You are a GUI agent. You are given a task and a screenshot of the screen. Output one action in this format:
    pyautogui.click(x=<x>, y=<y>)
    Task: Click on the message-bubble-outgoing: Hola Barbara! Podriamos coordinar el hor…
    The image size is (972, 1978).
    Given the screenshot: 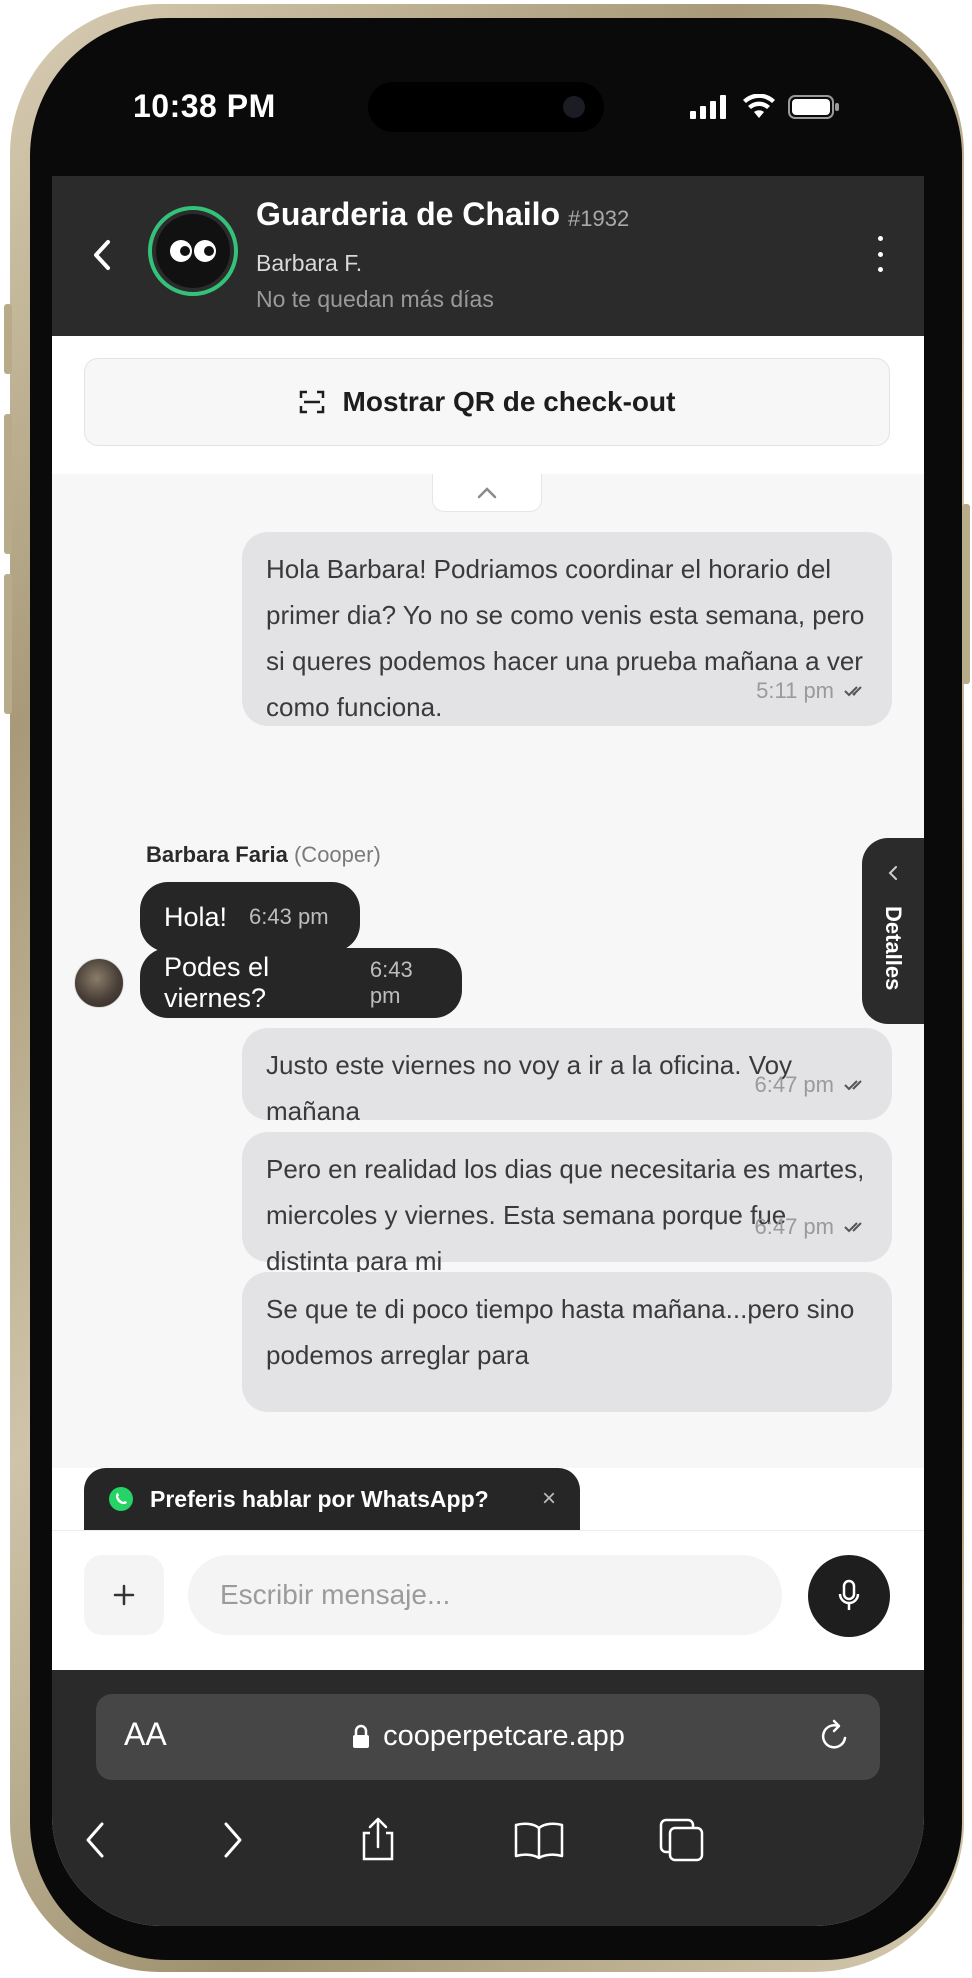 What is the action you would take?
    pyautogui.click(x=567, y=629)
    